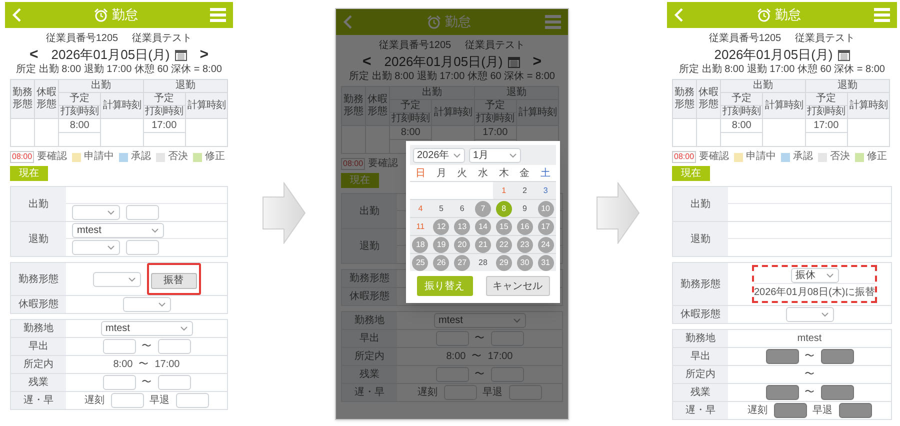  What do you see at coordinates (462, 173) in the screenshot?
I see `weekday-label: 火` at bounding box center [462, 173].